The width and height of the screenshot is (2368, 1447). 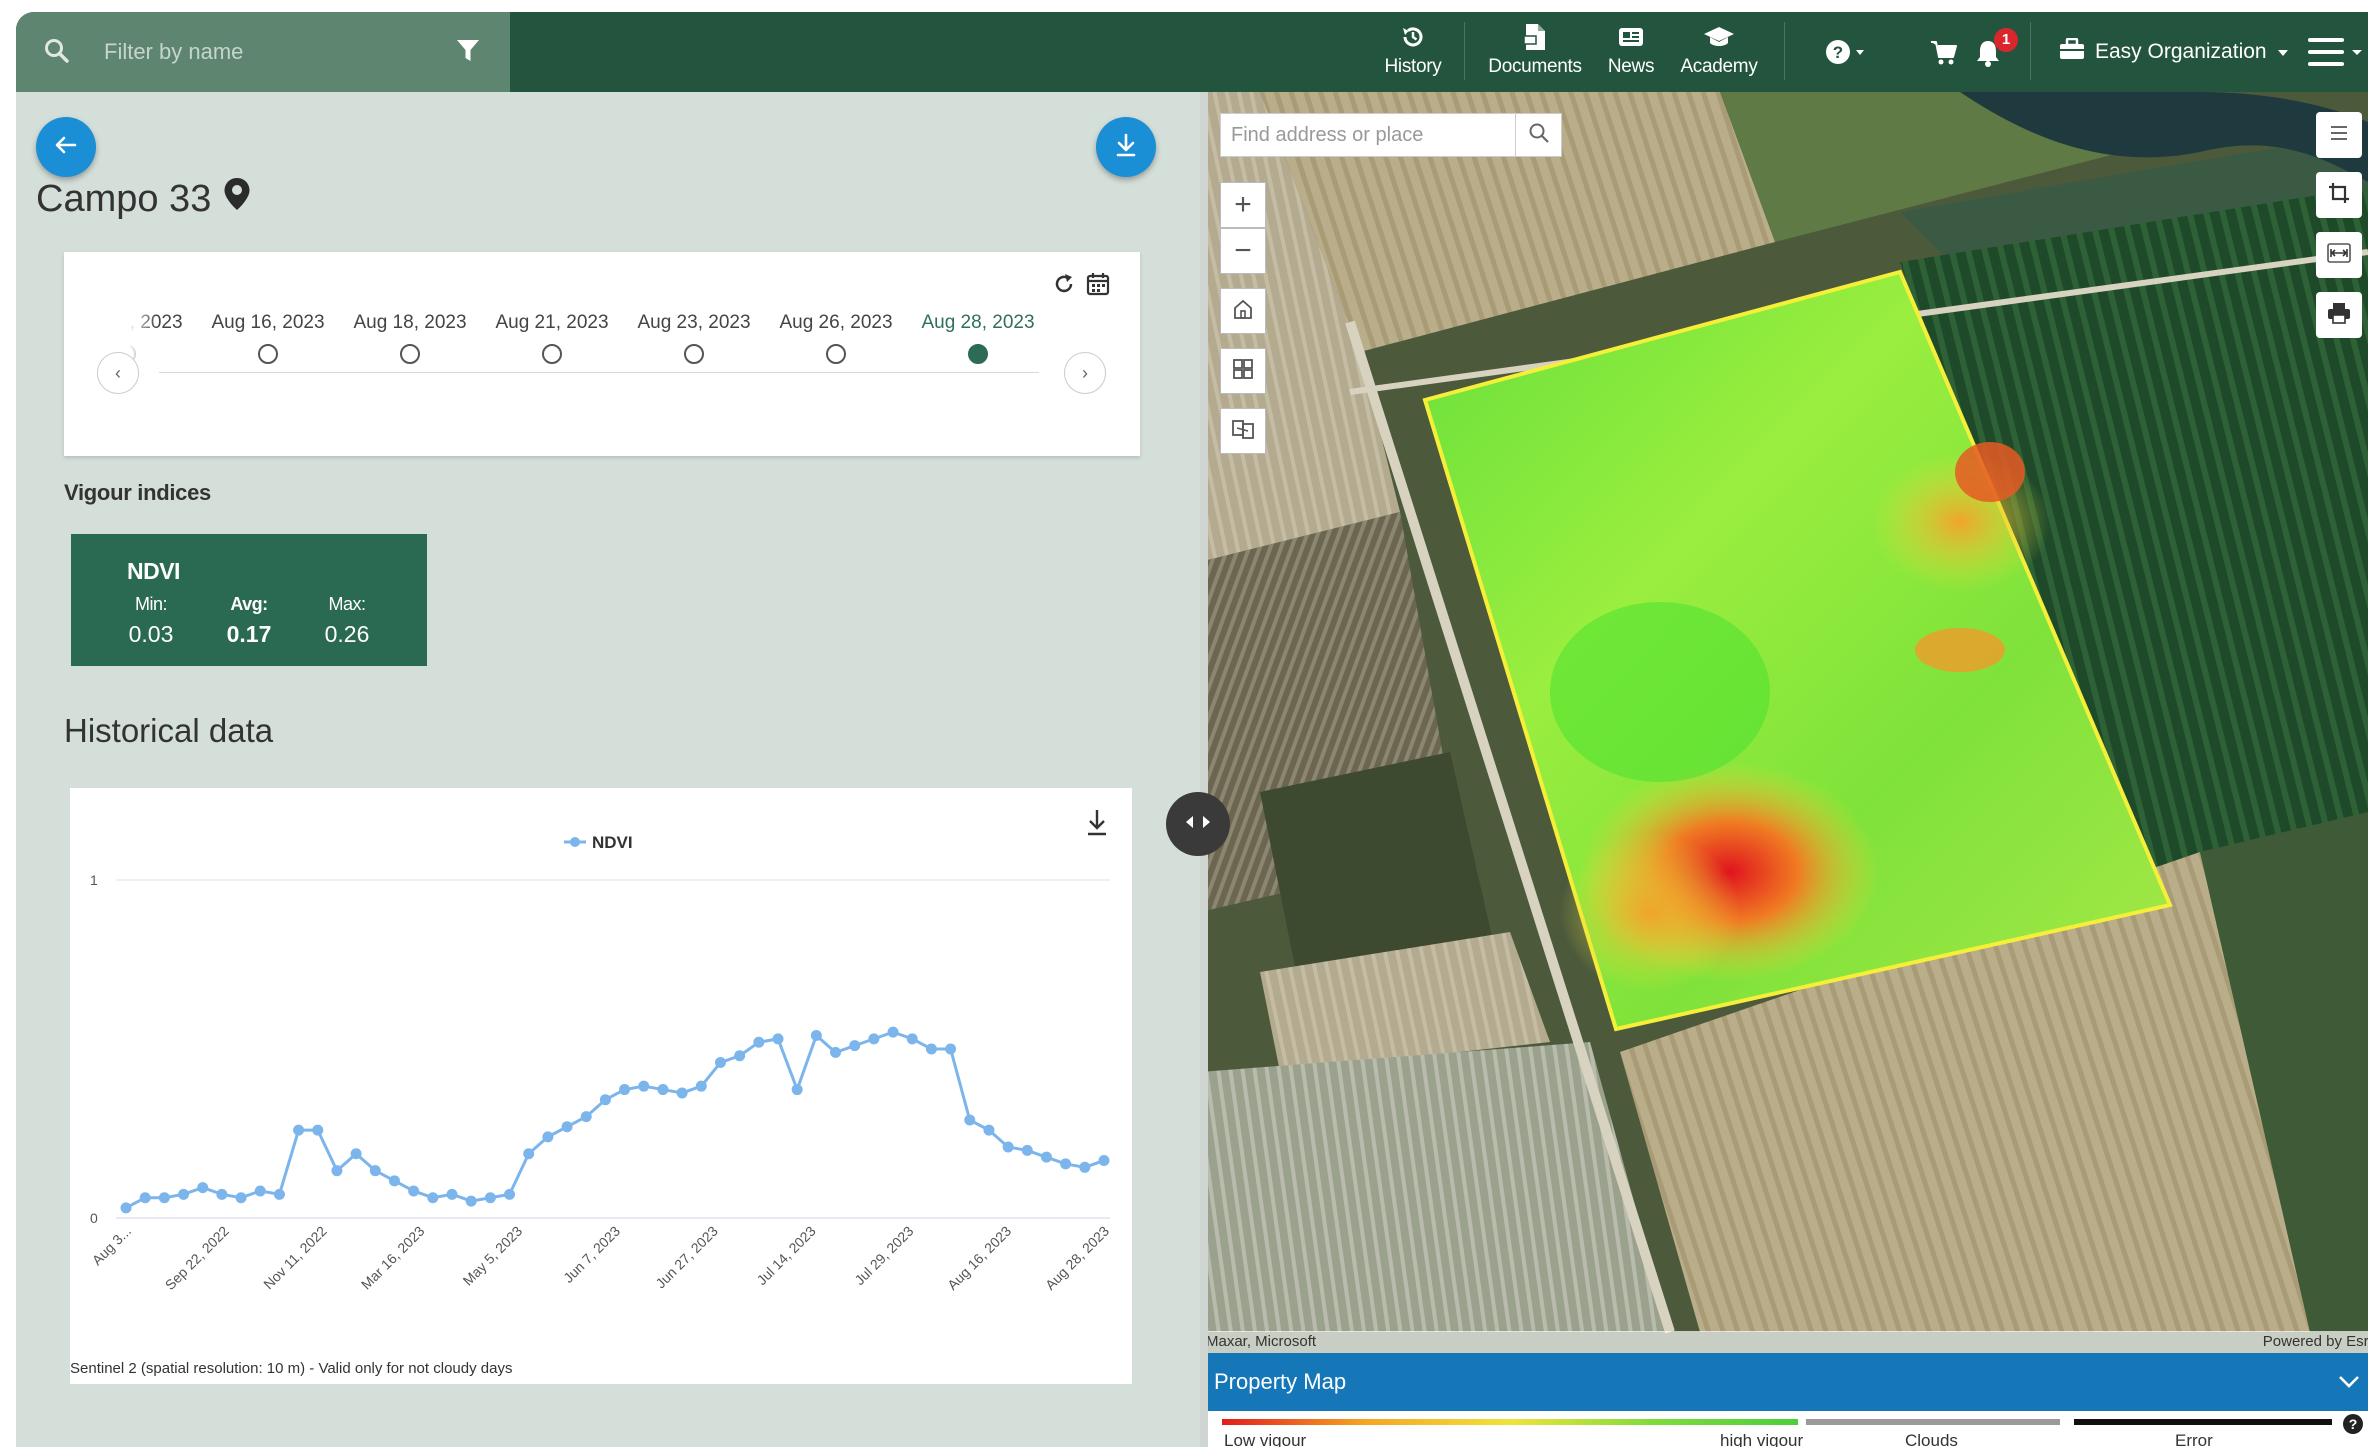 I want to click on map-search-box, so click(x=1391, y=135).